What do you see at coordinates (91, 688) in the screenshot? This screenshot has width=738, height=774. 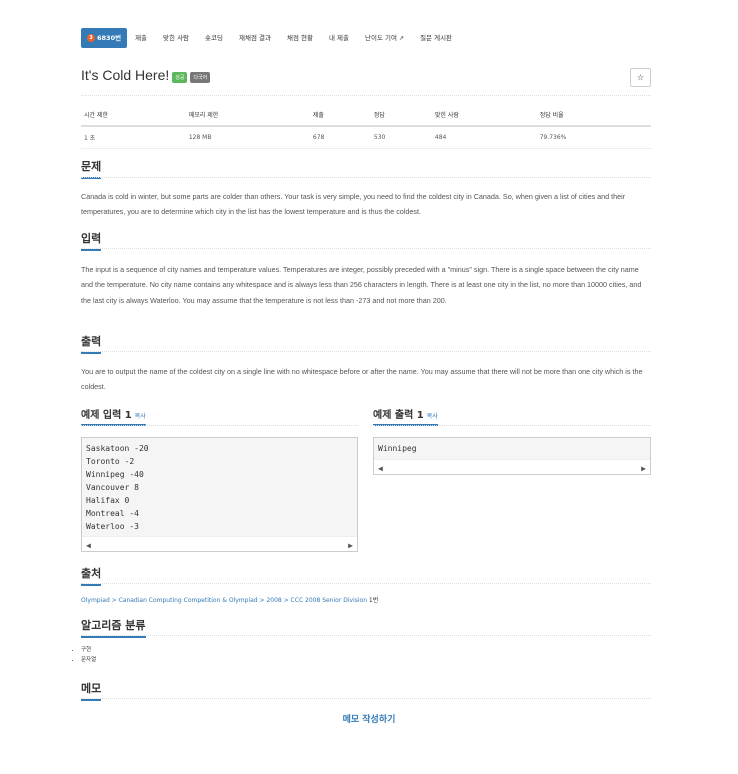 I see `memo-heading-text: 메모` at bounding box center [91, 688].